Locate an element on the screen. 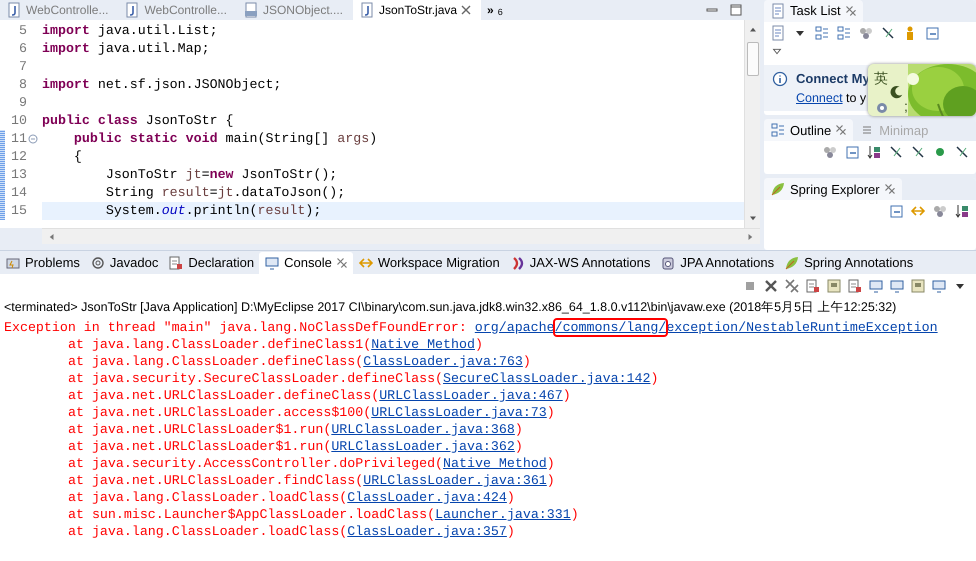  panel-tab: Outline is located at coordinates (809, 130).